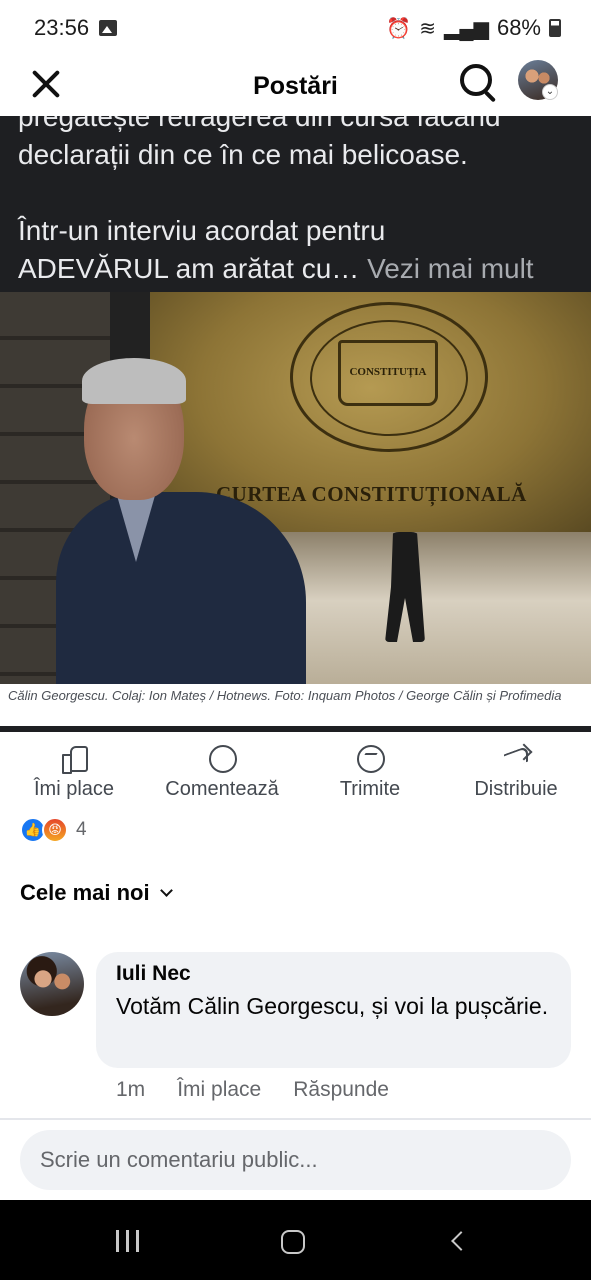  I want to click on court-name: CURTEA CONSTITUȚIONALĂ, so click(371, 494).